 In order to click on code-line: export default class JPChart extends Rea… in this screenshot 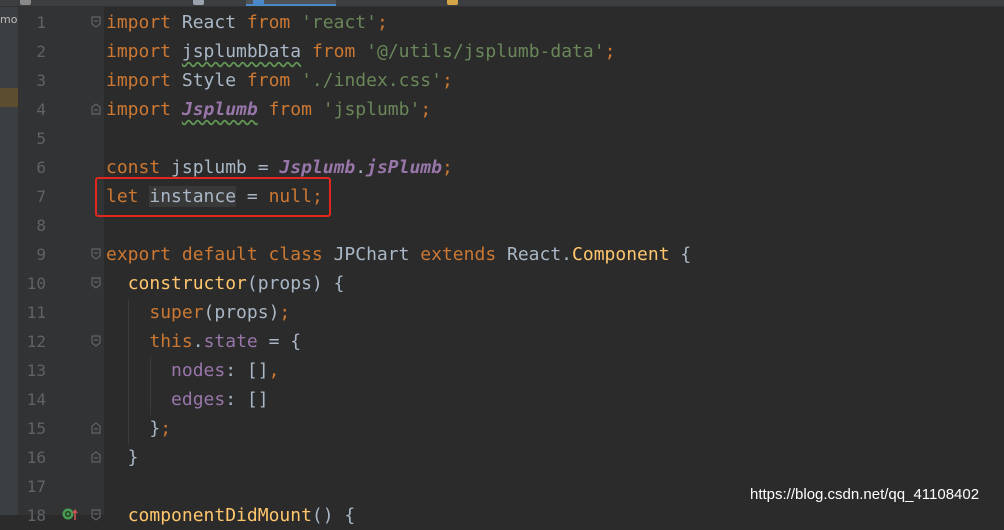, I will do `click(398, 254)`.